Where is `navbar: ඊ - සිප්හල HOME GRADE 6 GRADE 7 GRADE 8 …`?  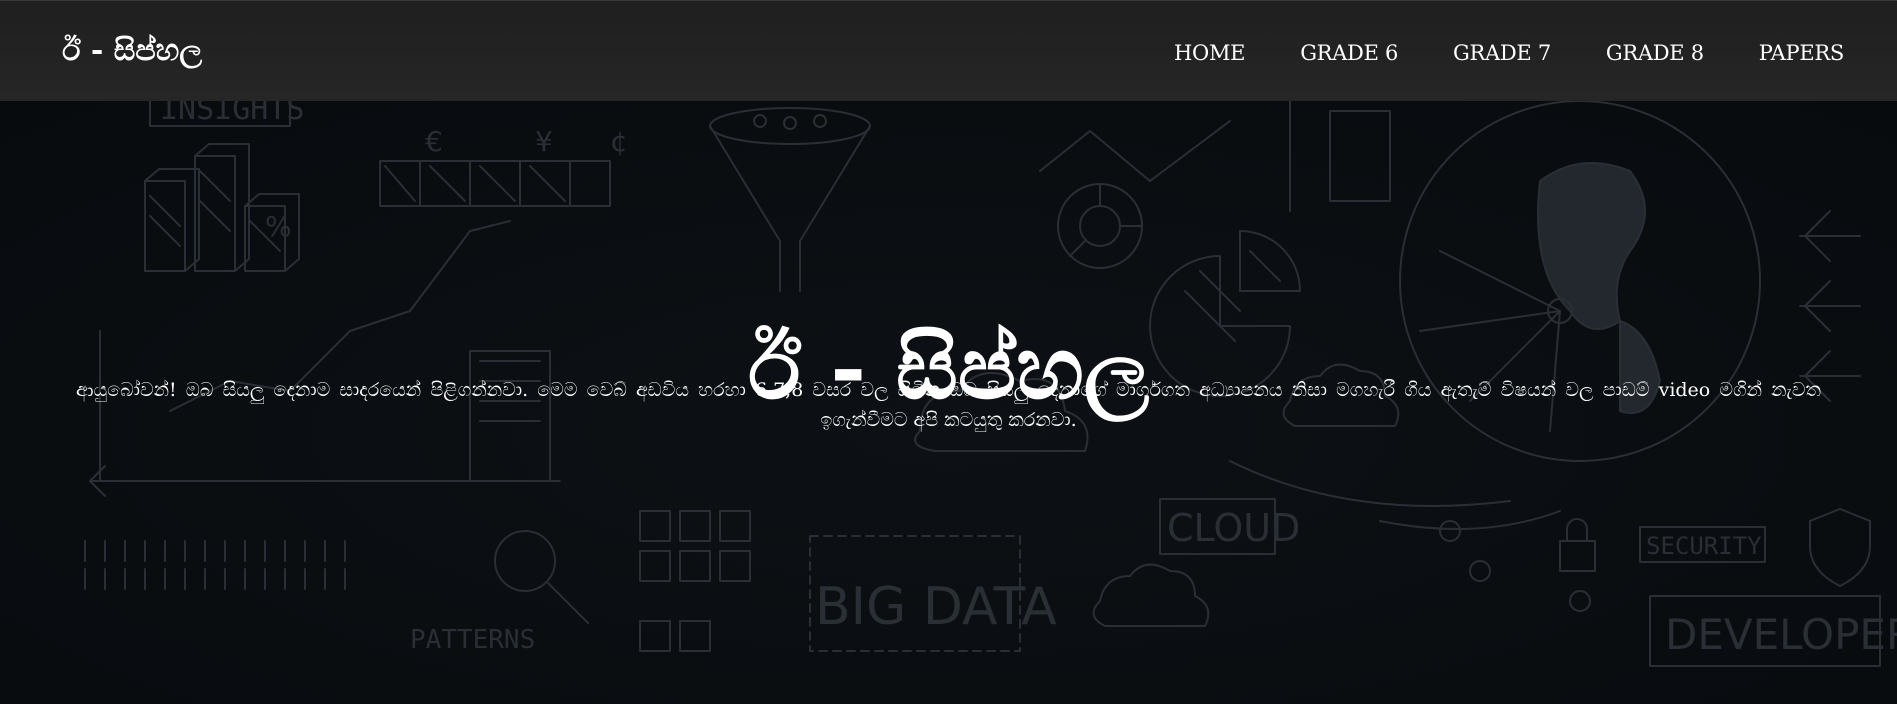 navbar: ඊ - සිප්හල HOME GRADE 6 GRADE 7 GRADE 8 … is located at coordinates (948, 50).